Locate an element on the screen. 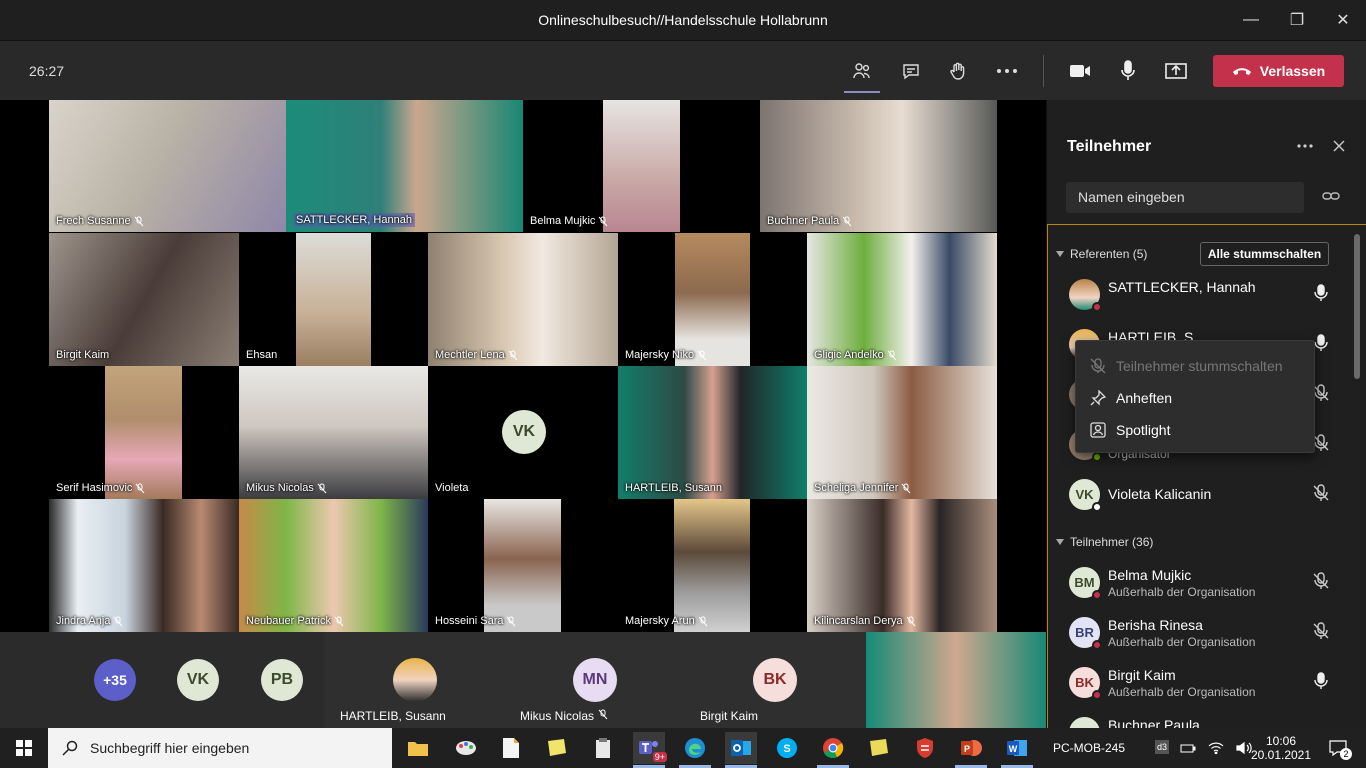 The height and width of the screenshot is (768, 1366). strip-tile: BK Birgit Kaim is located at coordinates (775, 680).